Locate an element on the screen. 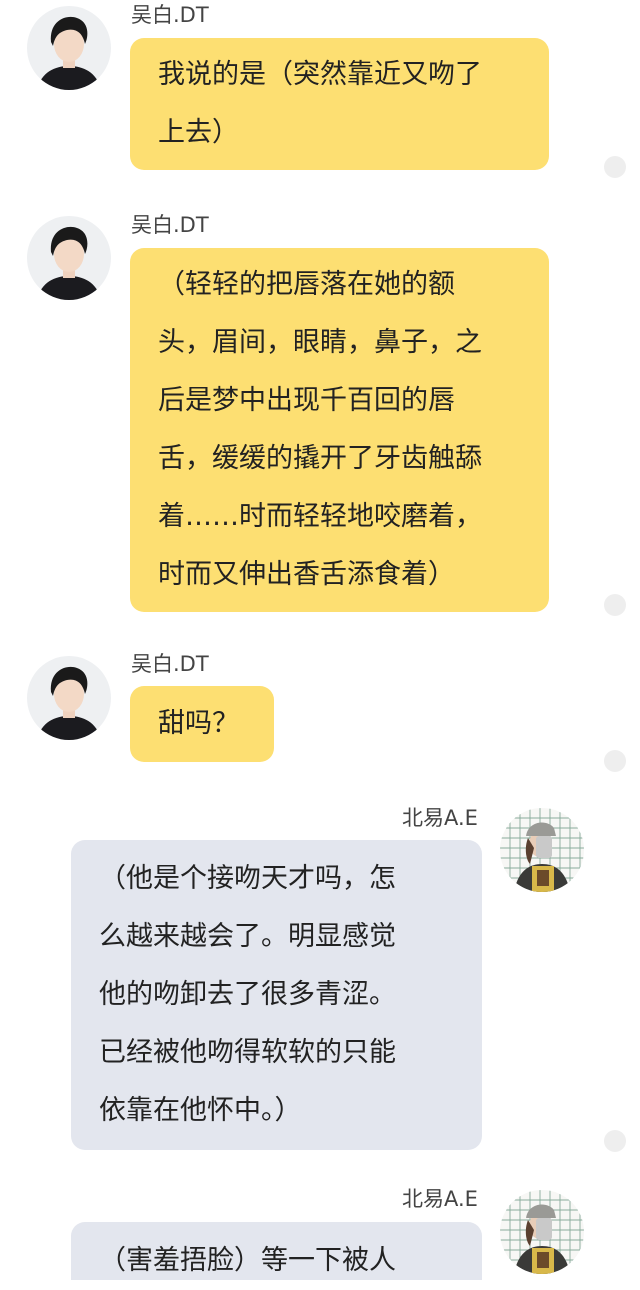 This screenshot has width=640, height=1290. message-line: 依靠在他怀中。） is located at coordinates (200, 1110).